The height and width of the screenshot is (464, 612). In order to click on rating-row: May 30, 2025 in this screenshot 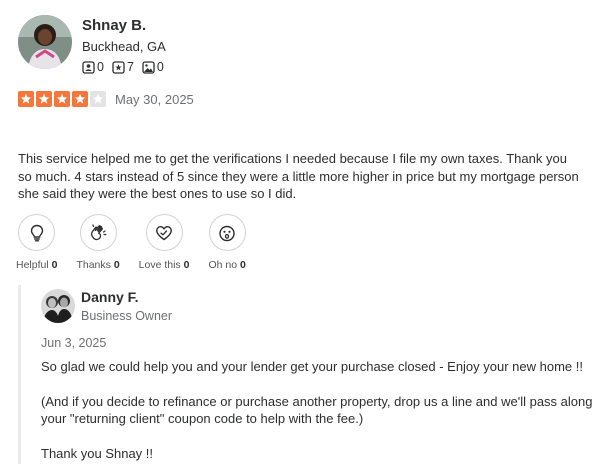, I will do `click(106, 99)`.